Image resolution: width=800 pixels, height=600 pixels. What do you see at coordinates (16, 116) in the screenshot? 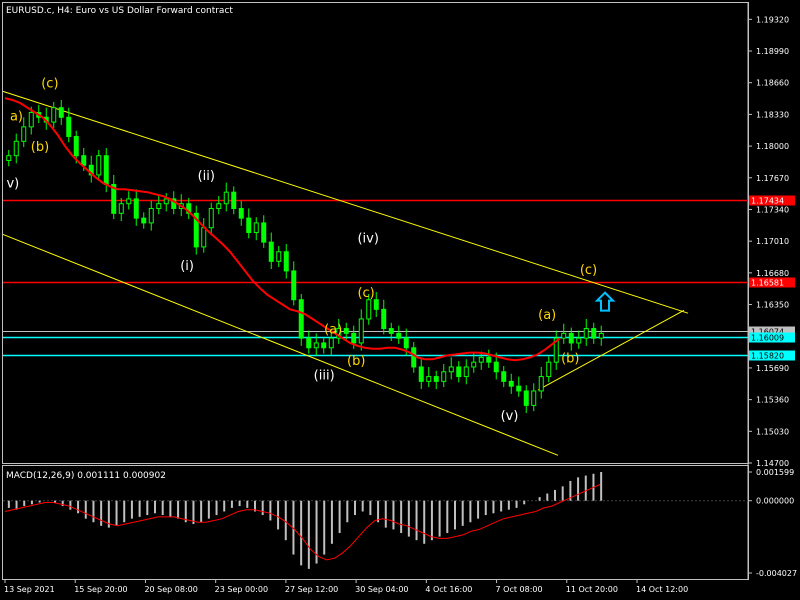
I see `wave-label: a)` at bounding box center [16, 116].